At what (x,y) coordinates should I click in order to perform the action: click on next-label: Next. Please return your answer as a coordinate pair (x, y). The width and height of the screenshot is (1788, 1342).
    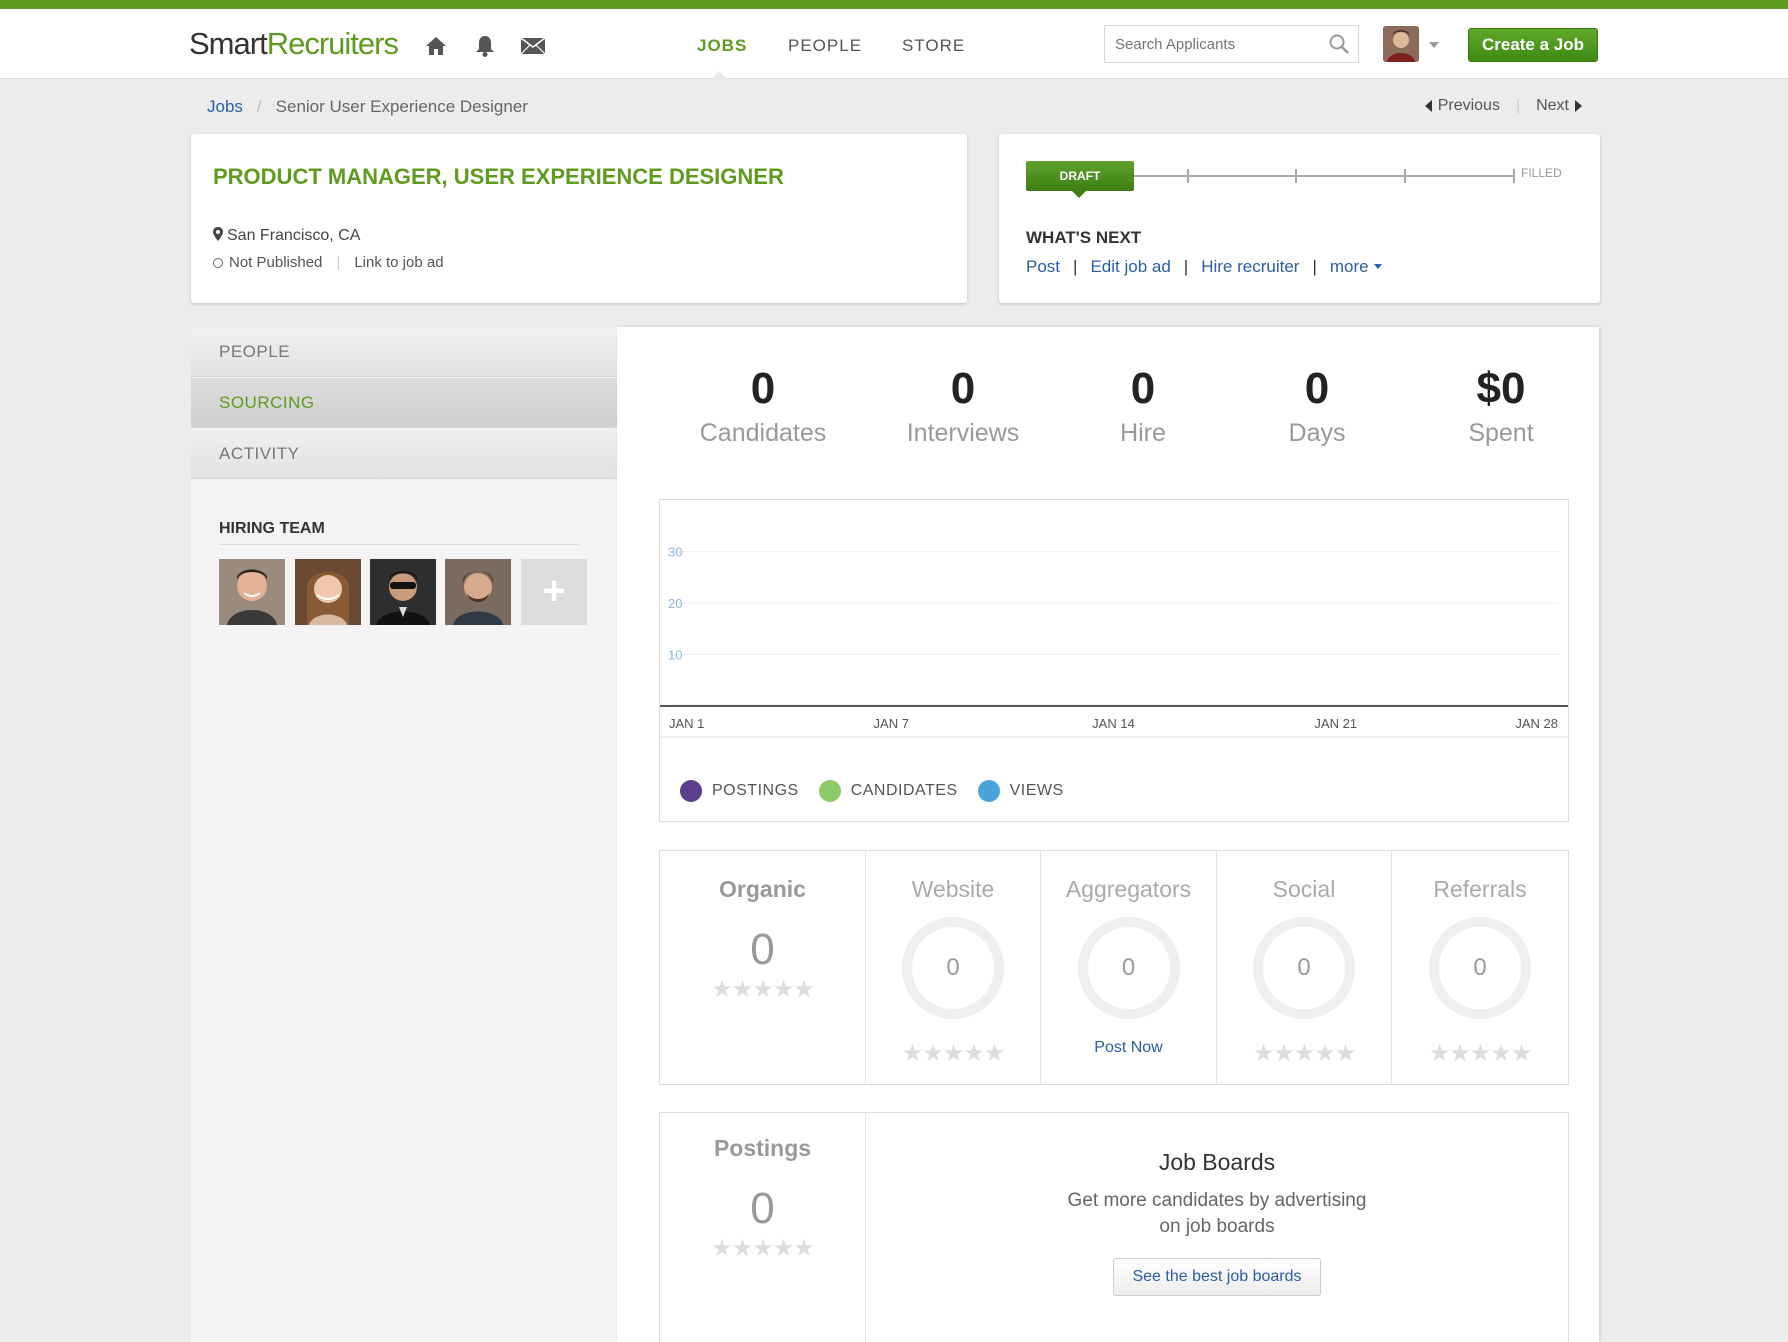
    Looking at the image, I should click on (1552, 105).